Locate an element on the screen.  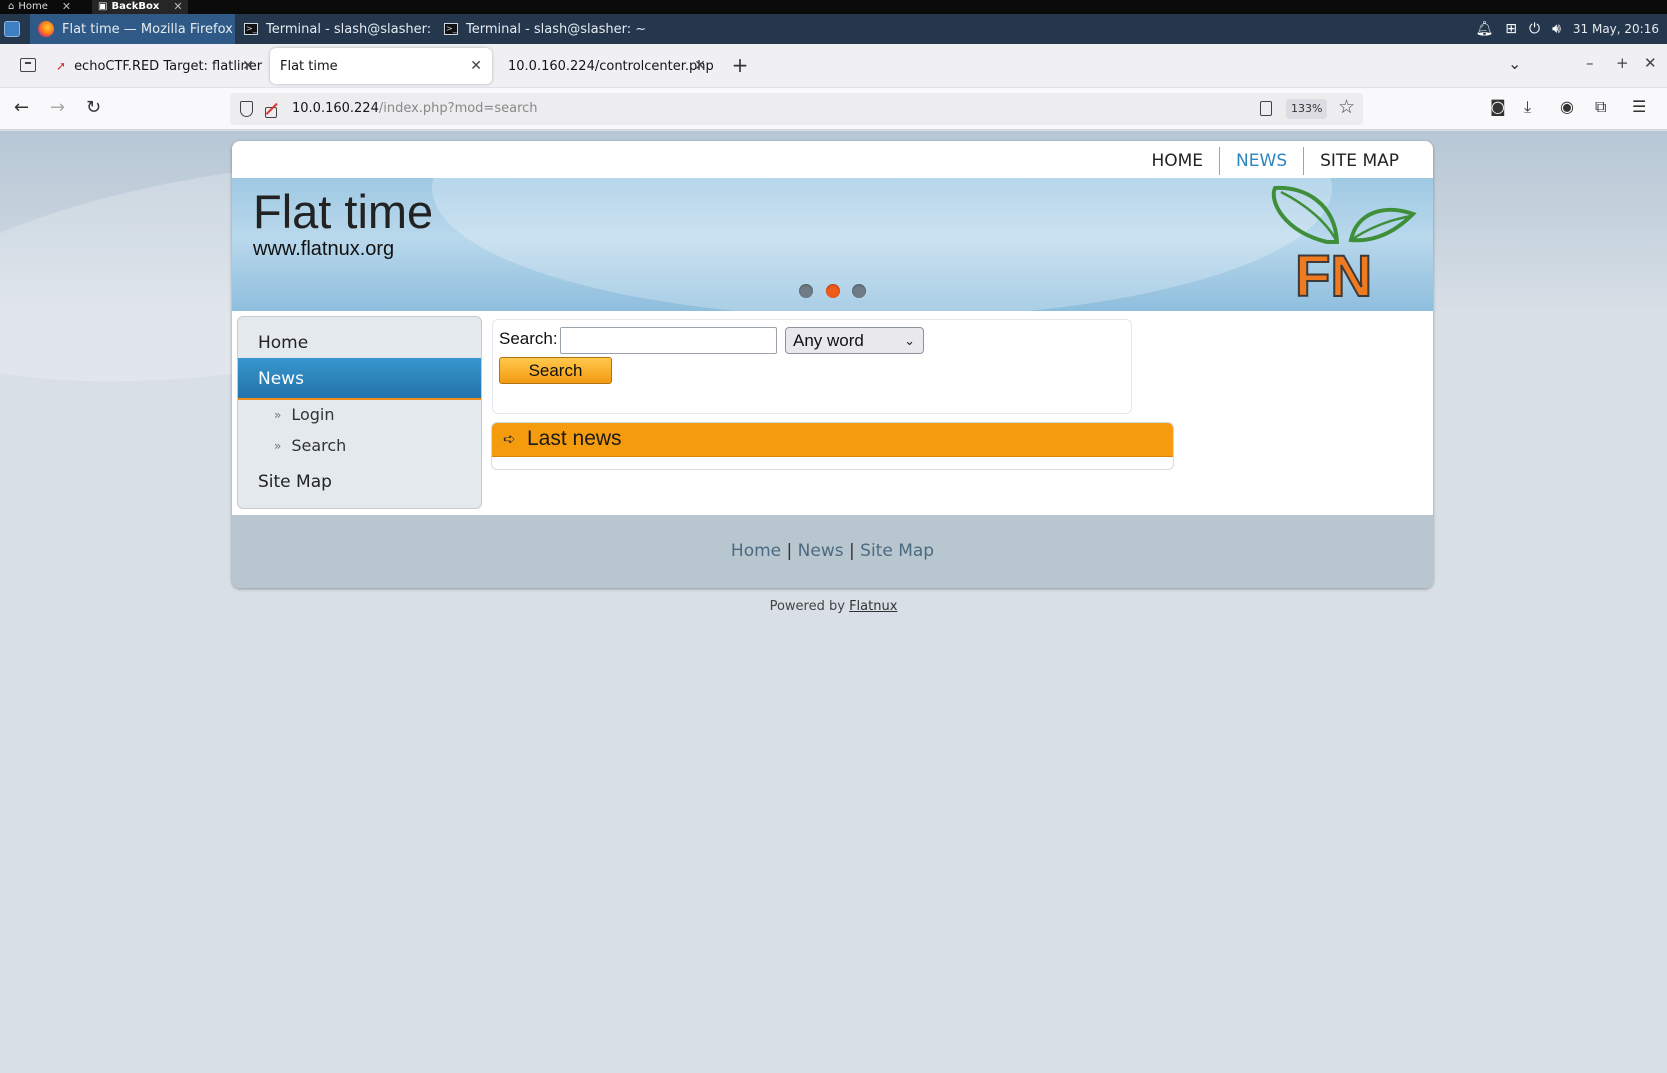
firefox-view-icon is located at coordinates (28, 65).